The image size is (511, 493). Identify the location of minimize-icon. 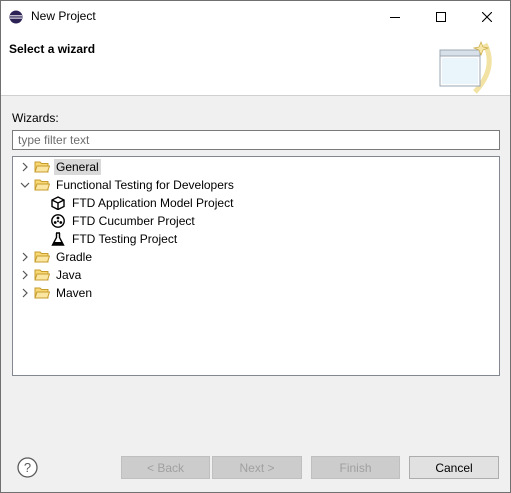
(395, 17).